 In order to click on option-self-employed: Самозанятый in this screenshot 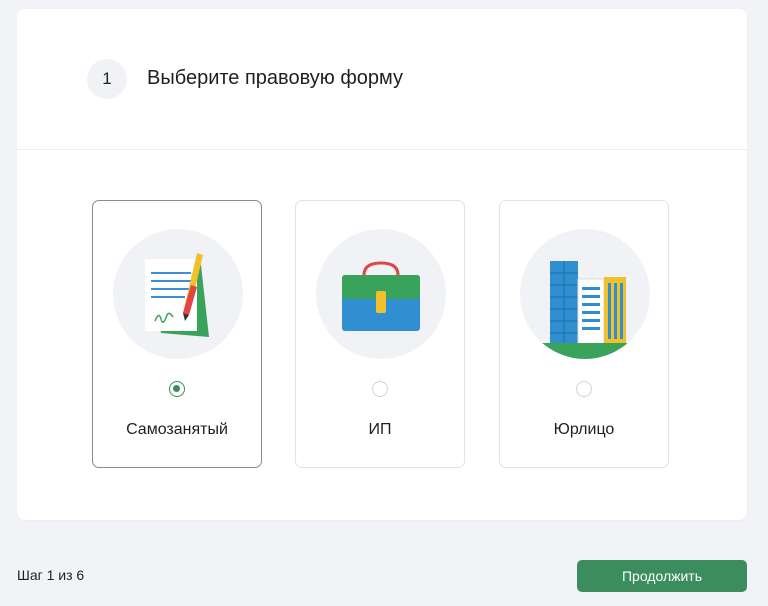, I will do `click(177, 334)`.